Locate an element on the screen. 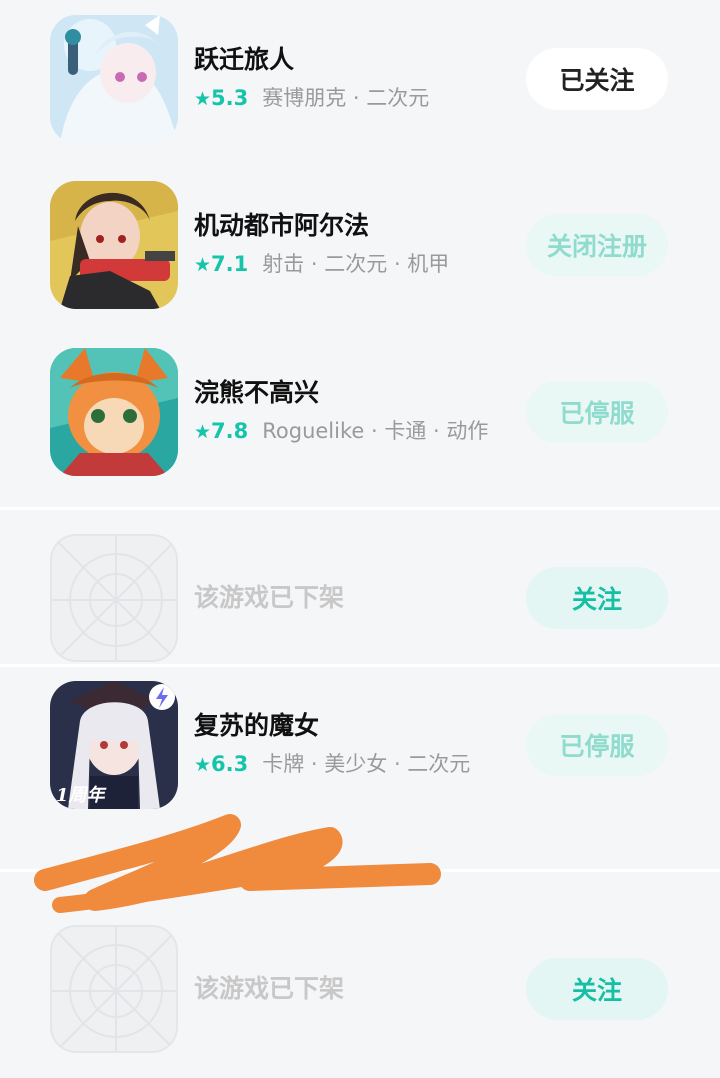 The height and width of the screenshot is (1078, 720). game-tags: 射击 · 二次元 · 机甲 is located at coordinates (356, 264).